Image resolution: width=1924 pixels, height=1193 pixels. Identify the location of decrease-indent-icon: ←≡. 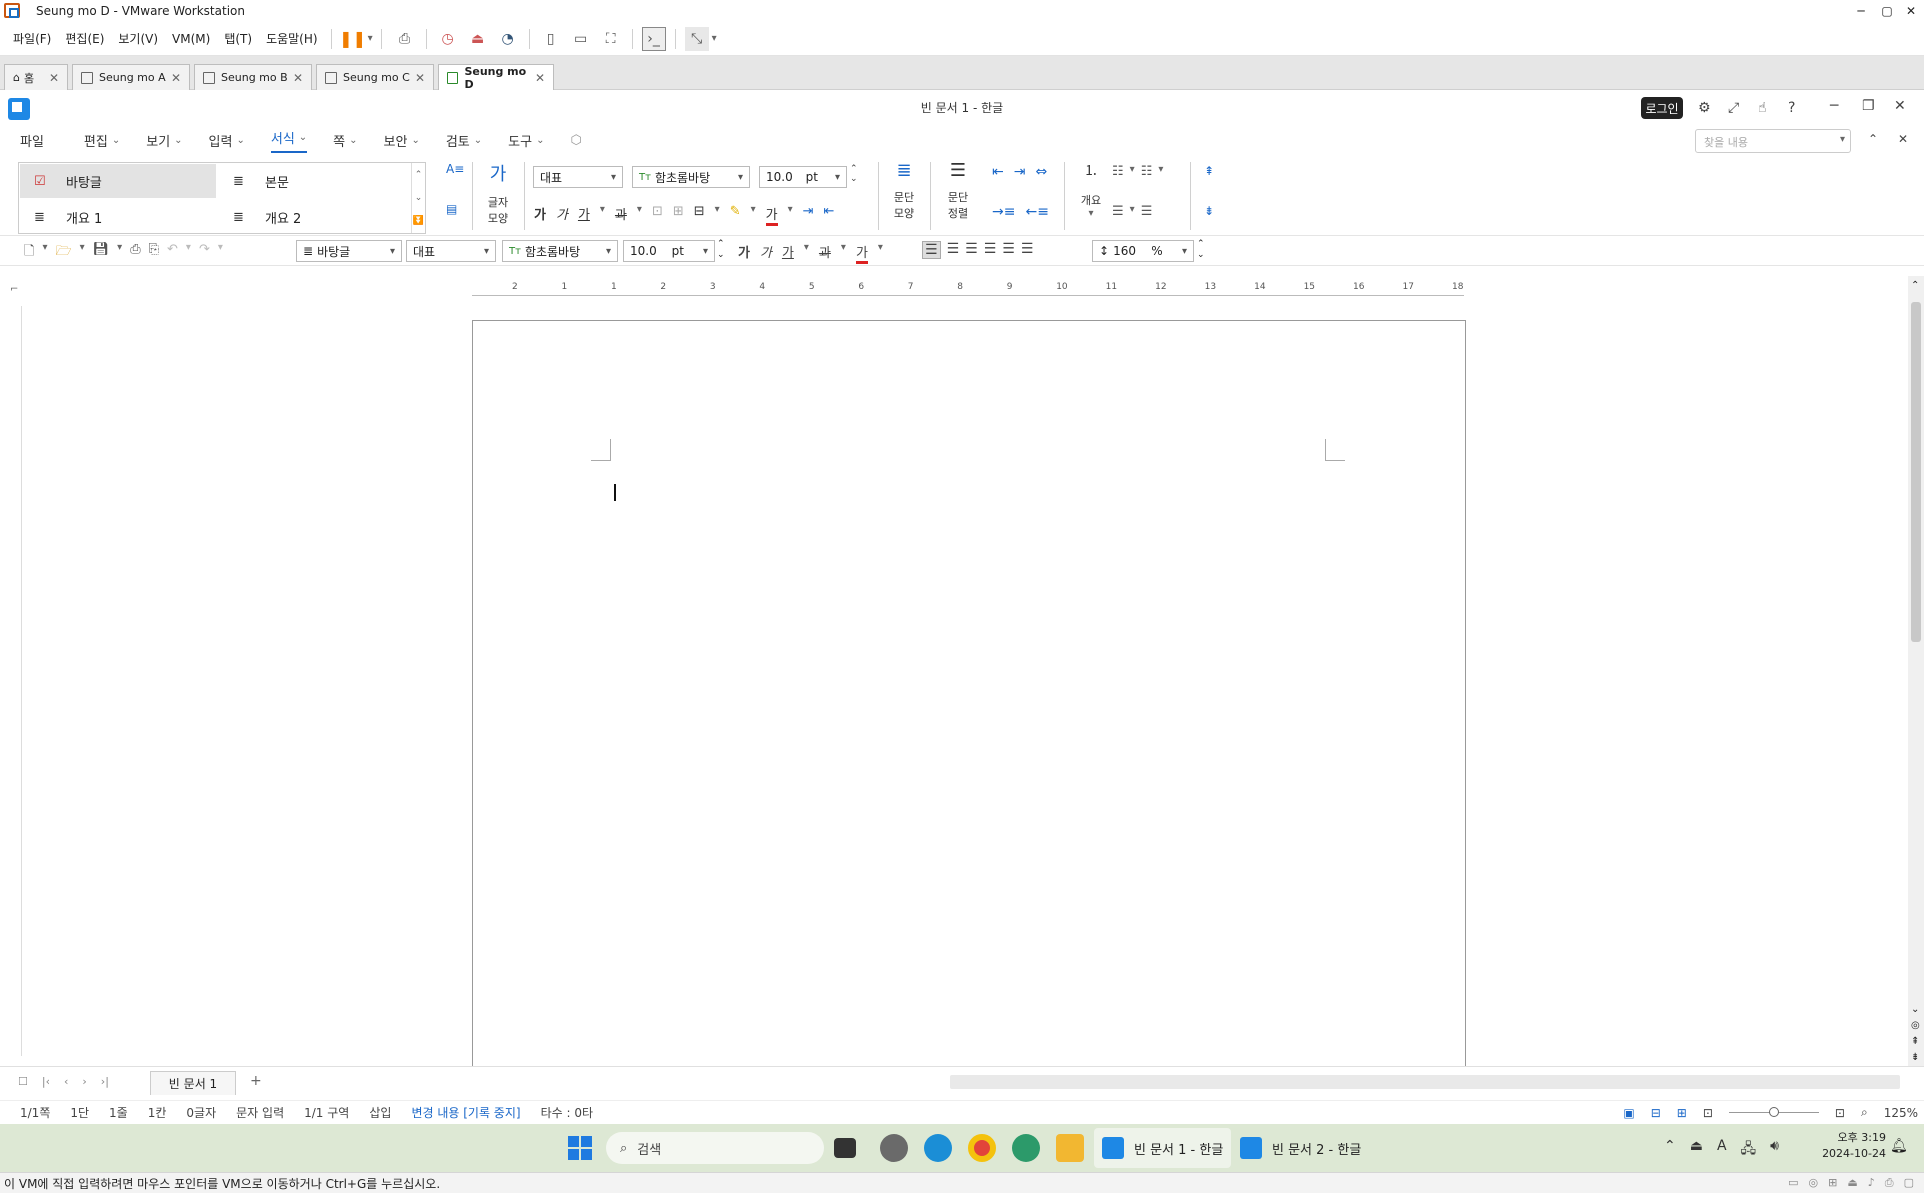
(1036, 212).